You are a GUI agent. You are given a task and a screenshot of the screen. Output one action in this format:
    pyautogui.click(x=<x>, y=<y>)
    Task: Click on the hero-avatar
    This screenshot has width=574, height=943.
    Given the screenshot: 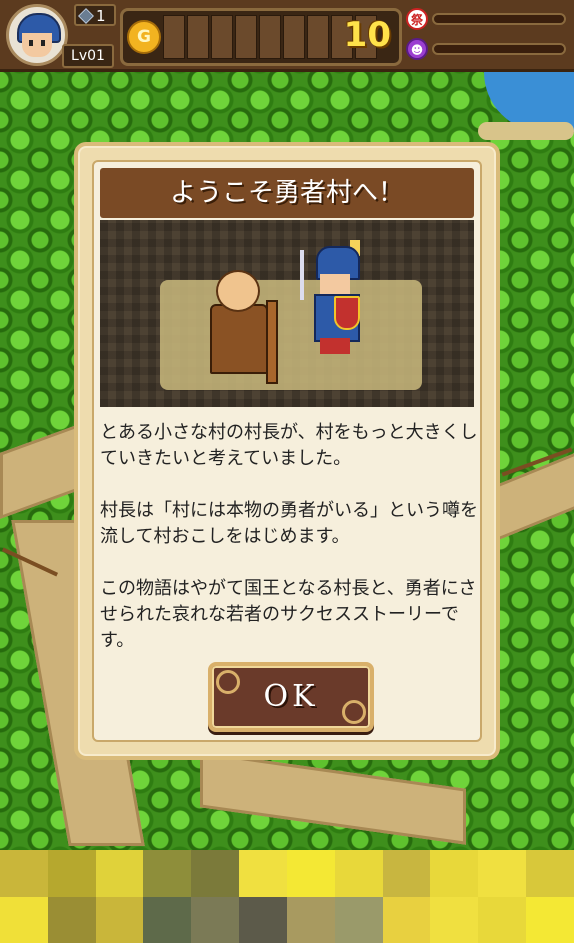 What is the action you would take?
    pyautogui.click(x=37, y=35)
    